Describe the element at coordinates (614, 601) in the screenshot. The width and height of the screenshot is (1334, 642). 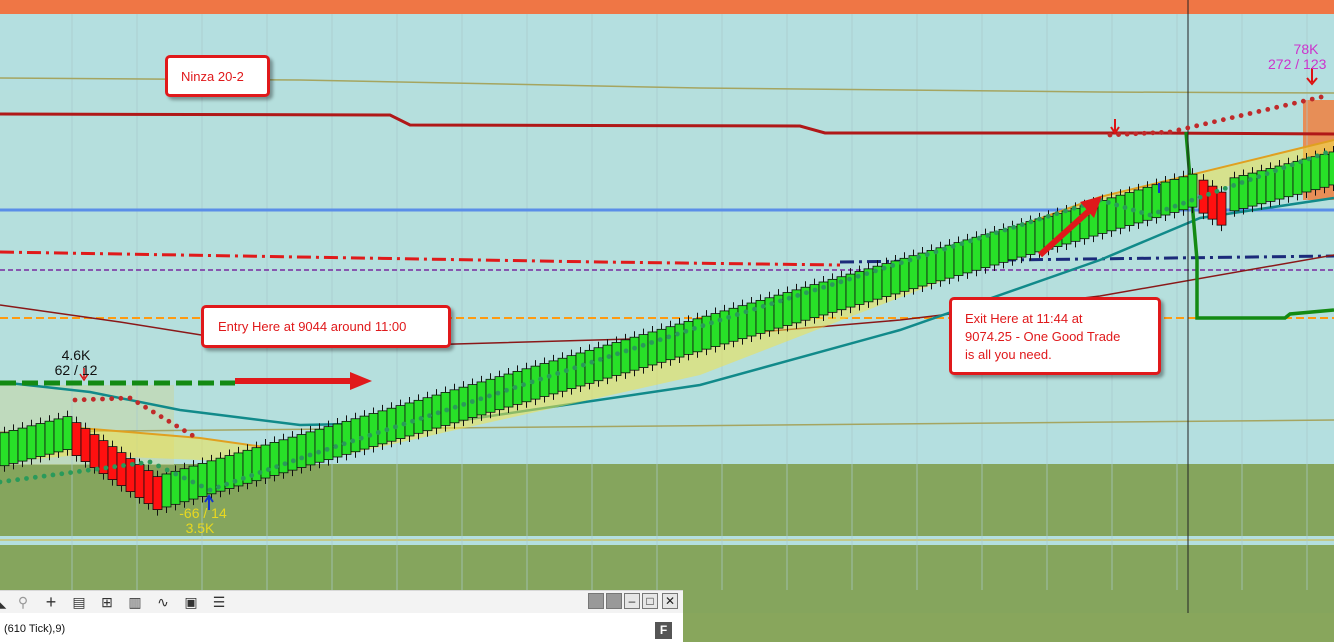
I see `tile-alt-icon` at that location.